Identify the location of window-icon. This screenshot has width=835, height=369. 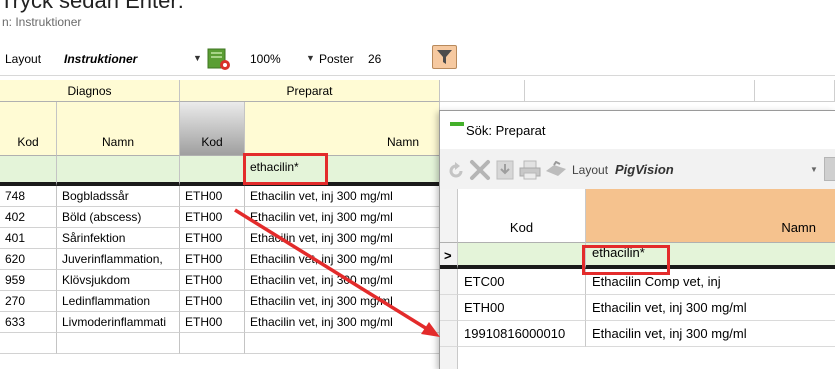
(457, 124).